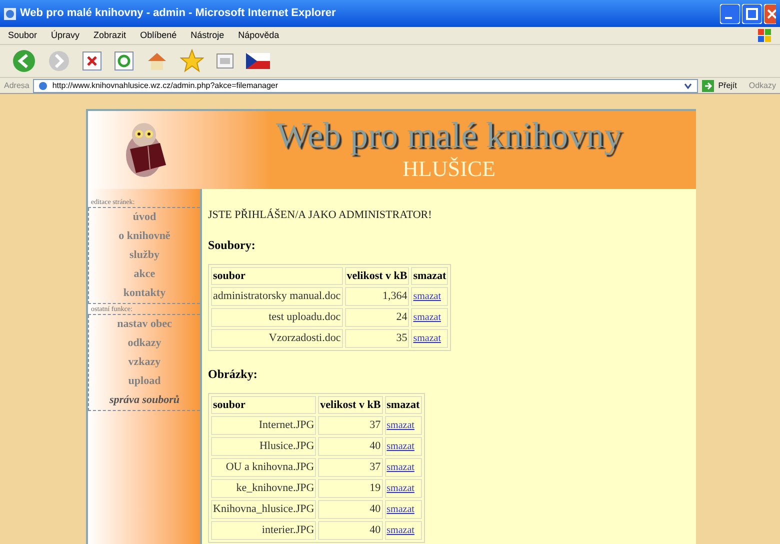  I want to click on section-heading: Obrázky:, so click(233, 374).